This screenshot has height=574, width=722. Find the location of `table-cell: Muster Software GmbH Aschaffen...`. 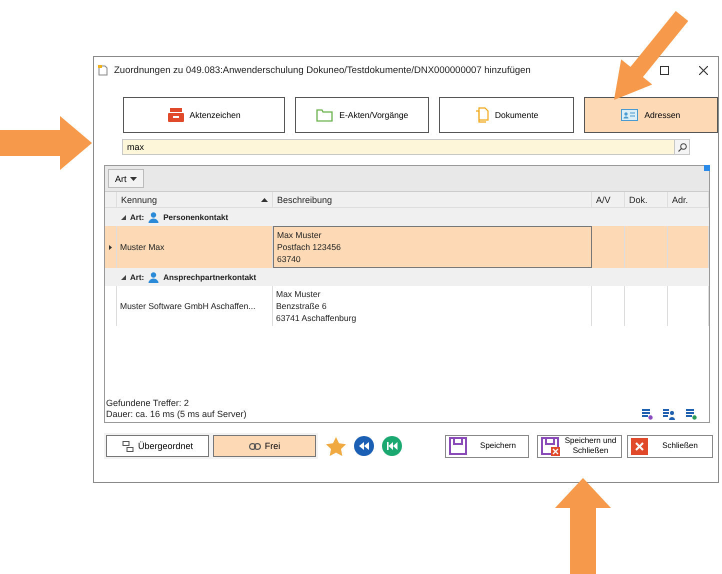

table-cell: Muster Software GmbH Aschaffen... is located at coordinates (195, 306).